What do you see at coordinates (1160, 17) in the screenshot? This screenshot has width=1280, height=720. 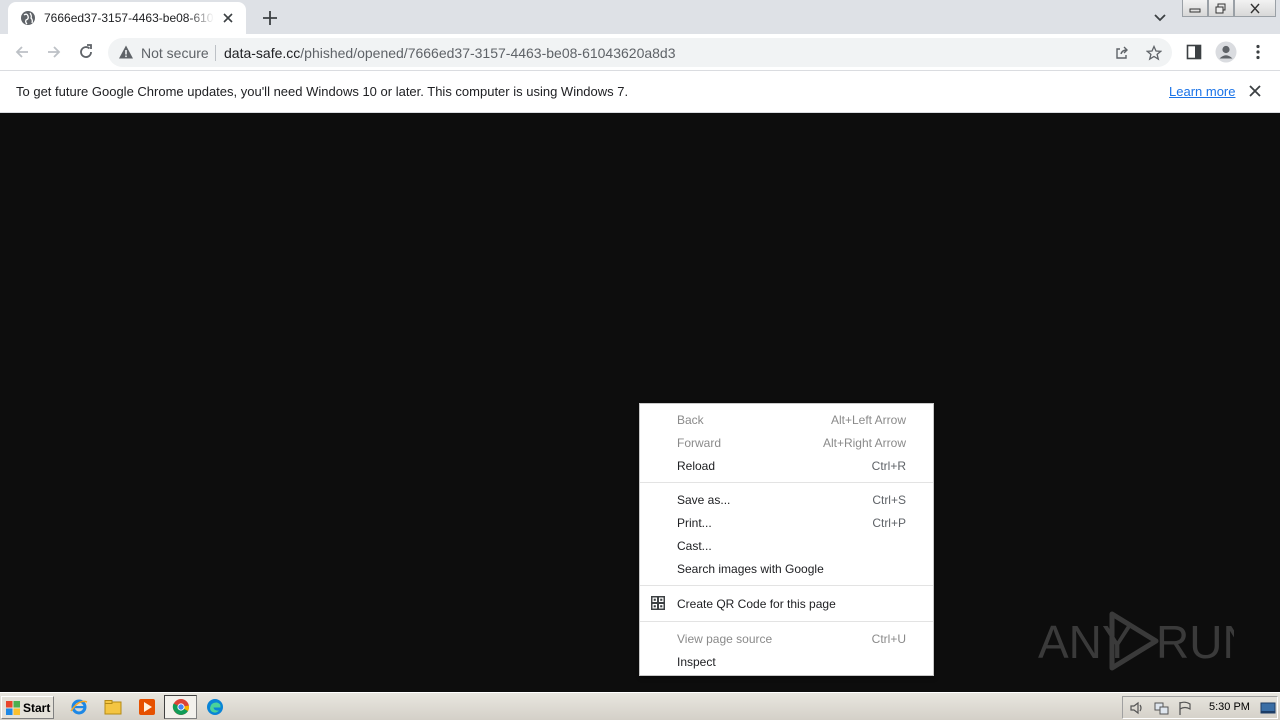 I see `chevron-down-icon` at bounding box center [1160, 17].